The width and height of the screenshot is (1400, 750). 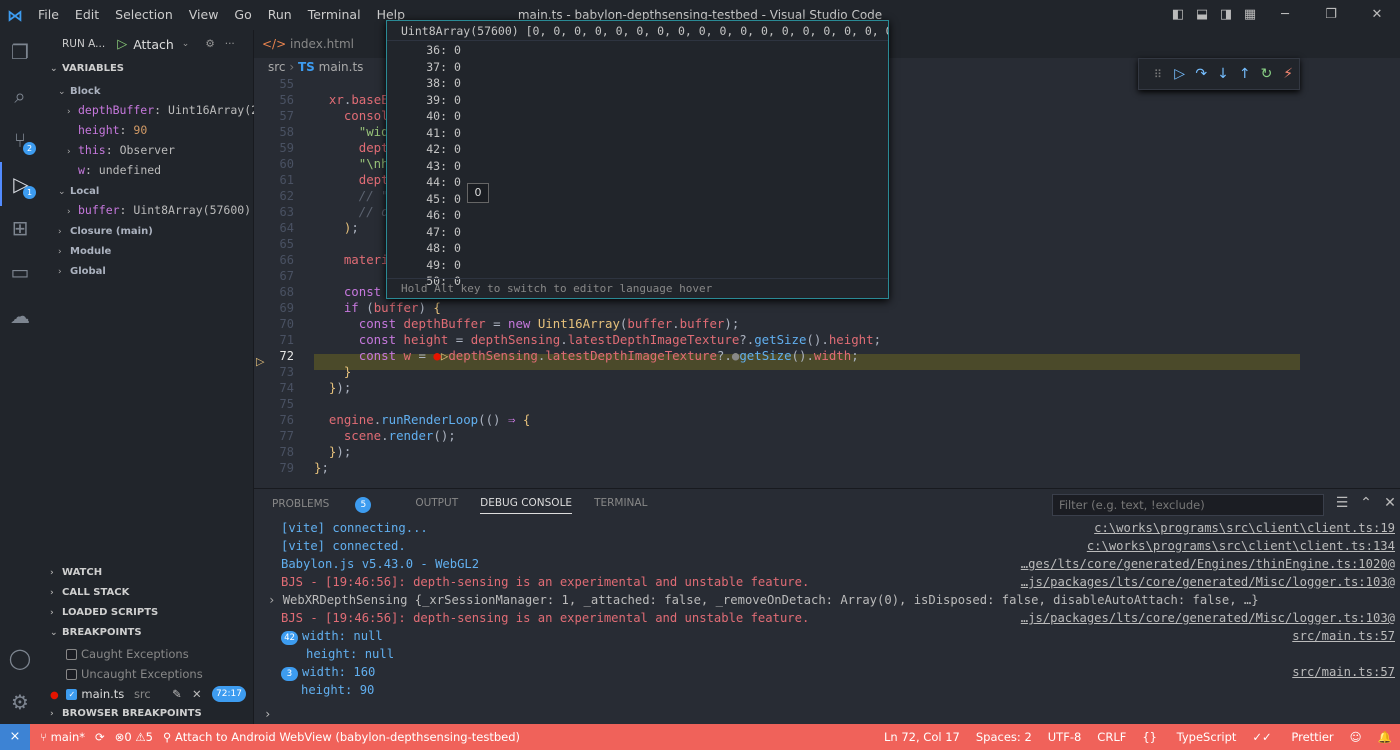 What do you see at coordinates (526, 505) in the screenshot?
I see `tab-debug-console: DEBUG CONSOLE` at bounding box center [526, 505].